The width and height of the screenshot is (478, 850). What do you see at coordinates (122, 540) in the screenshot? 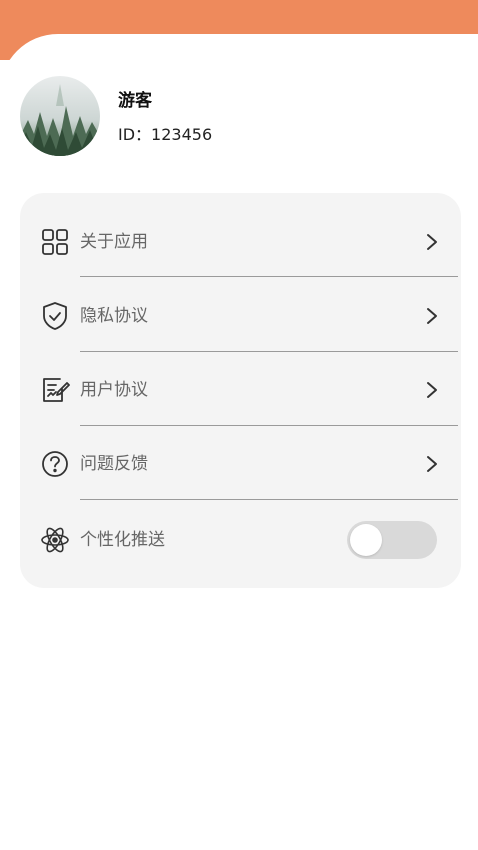
I see `menu-item-label: 个性化推送` at bounding box center [122, 540].